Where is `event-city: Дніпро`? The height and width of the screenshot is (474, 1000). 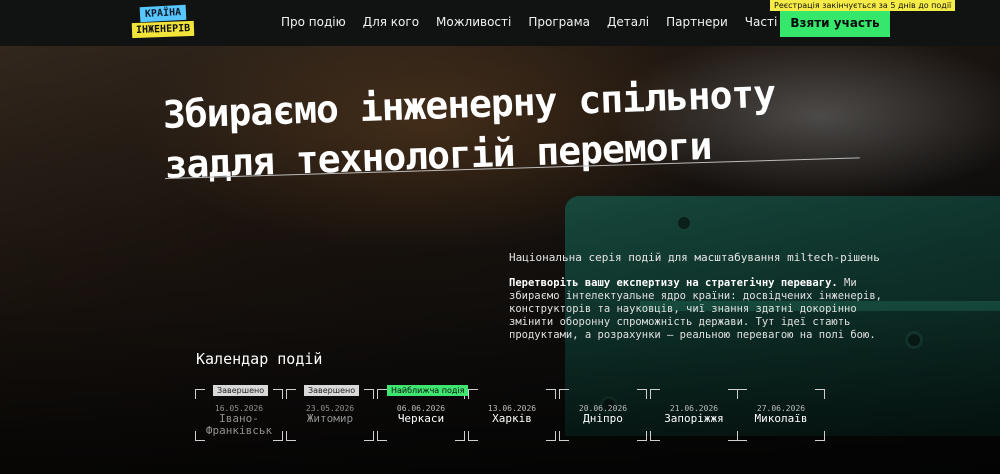
event-city: Дніпро is located at coordinates (603, 418).